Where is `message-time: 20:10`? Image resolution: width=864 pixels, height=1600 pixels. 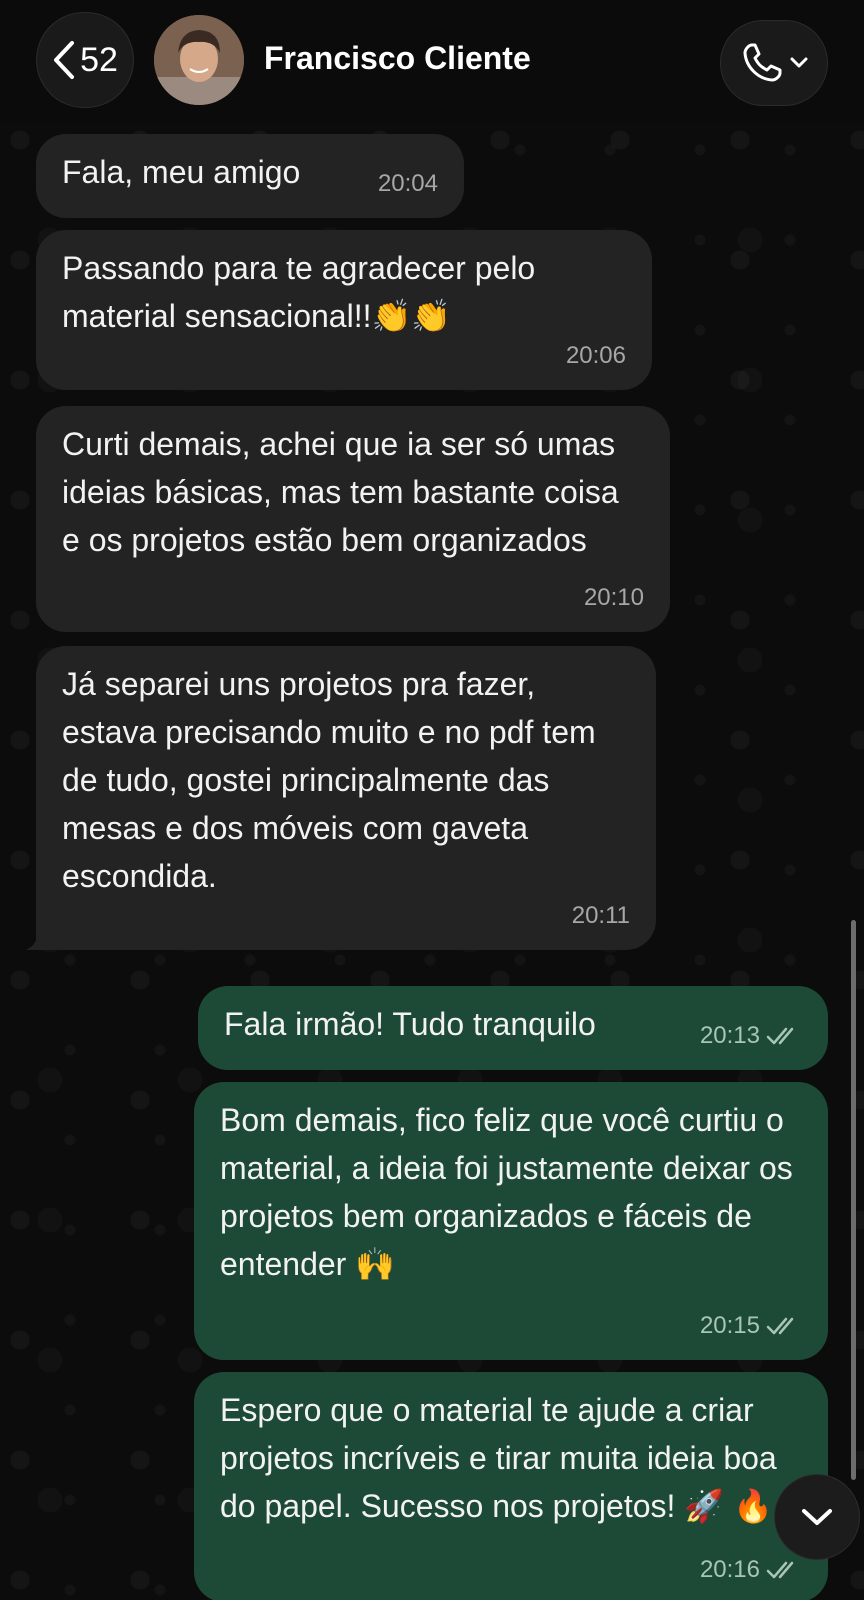 message-time: 20:10 is located at coordinates (613, 597).